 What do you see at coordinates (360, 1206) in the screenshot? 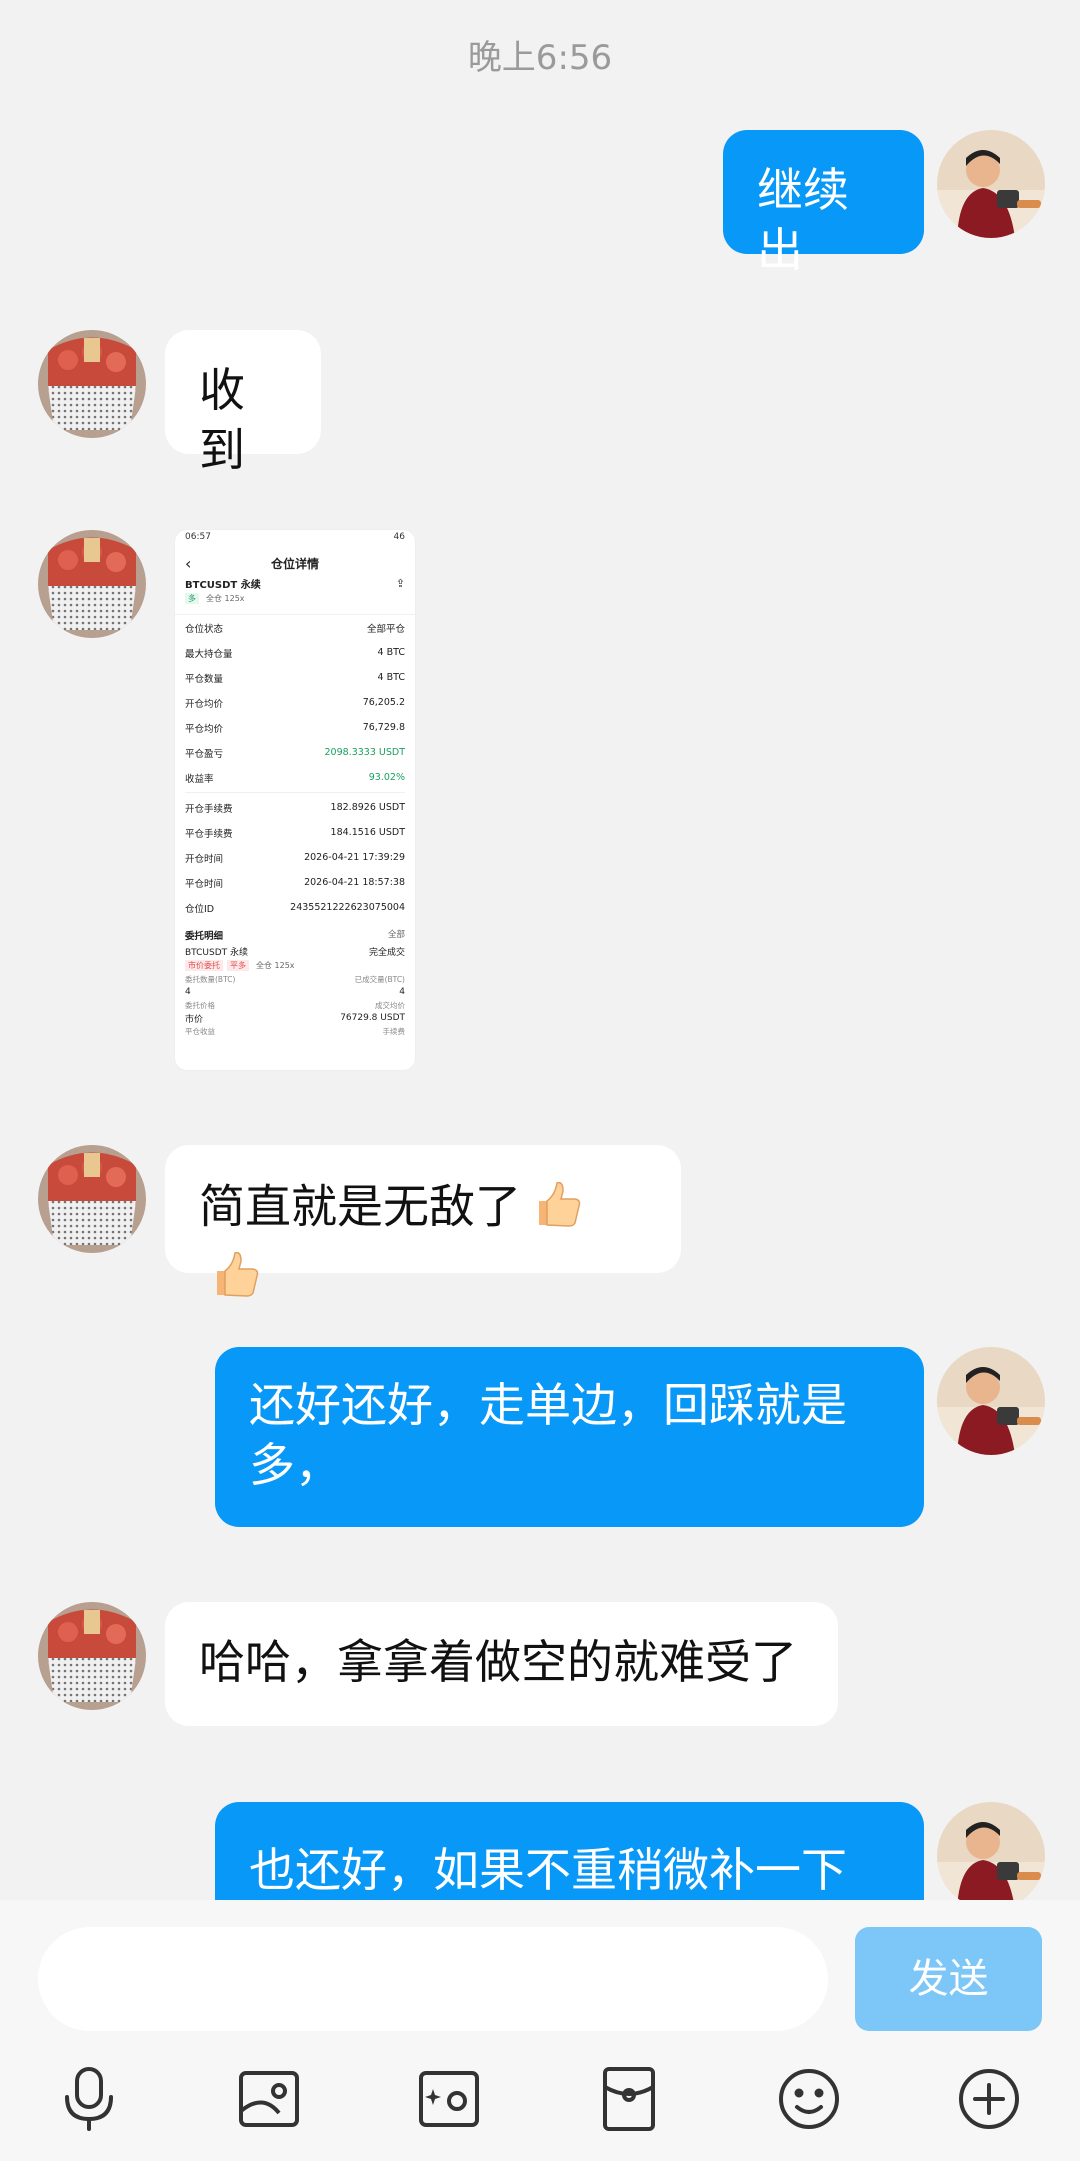
I see `message-text: 简直就是无敌了` at bounding box center [360, 1206].